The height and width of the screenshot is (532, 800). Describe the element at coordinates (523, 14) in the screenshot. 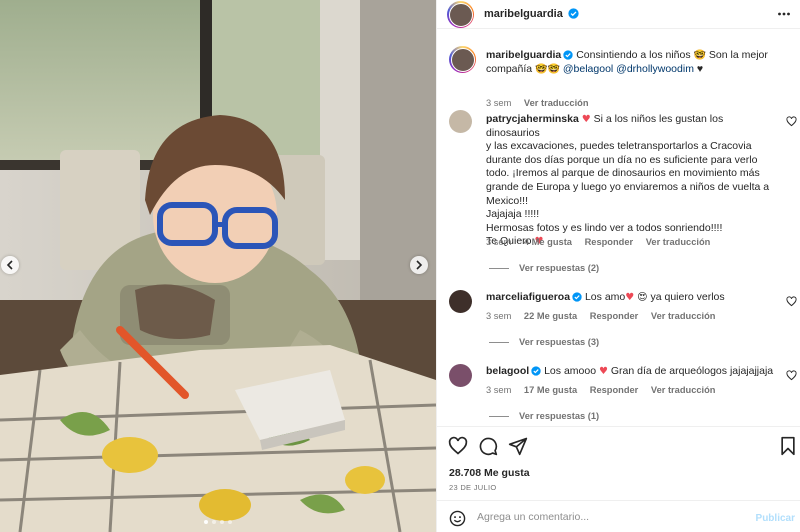

I see `author-username: maribelguardia` at that location.